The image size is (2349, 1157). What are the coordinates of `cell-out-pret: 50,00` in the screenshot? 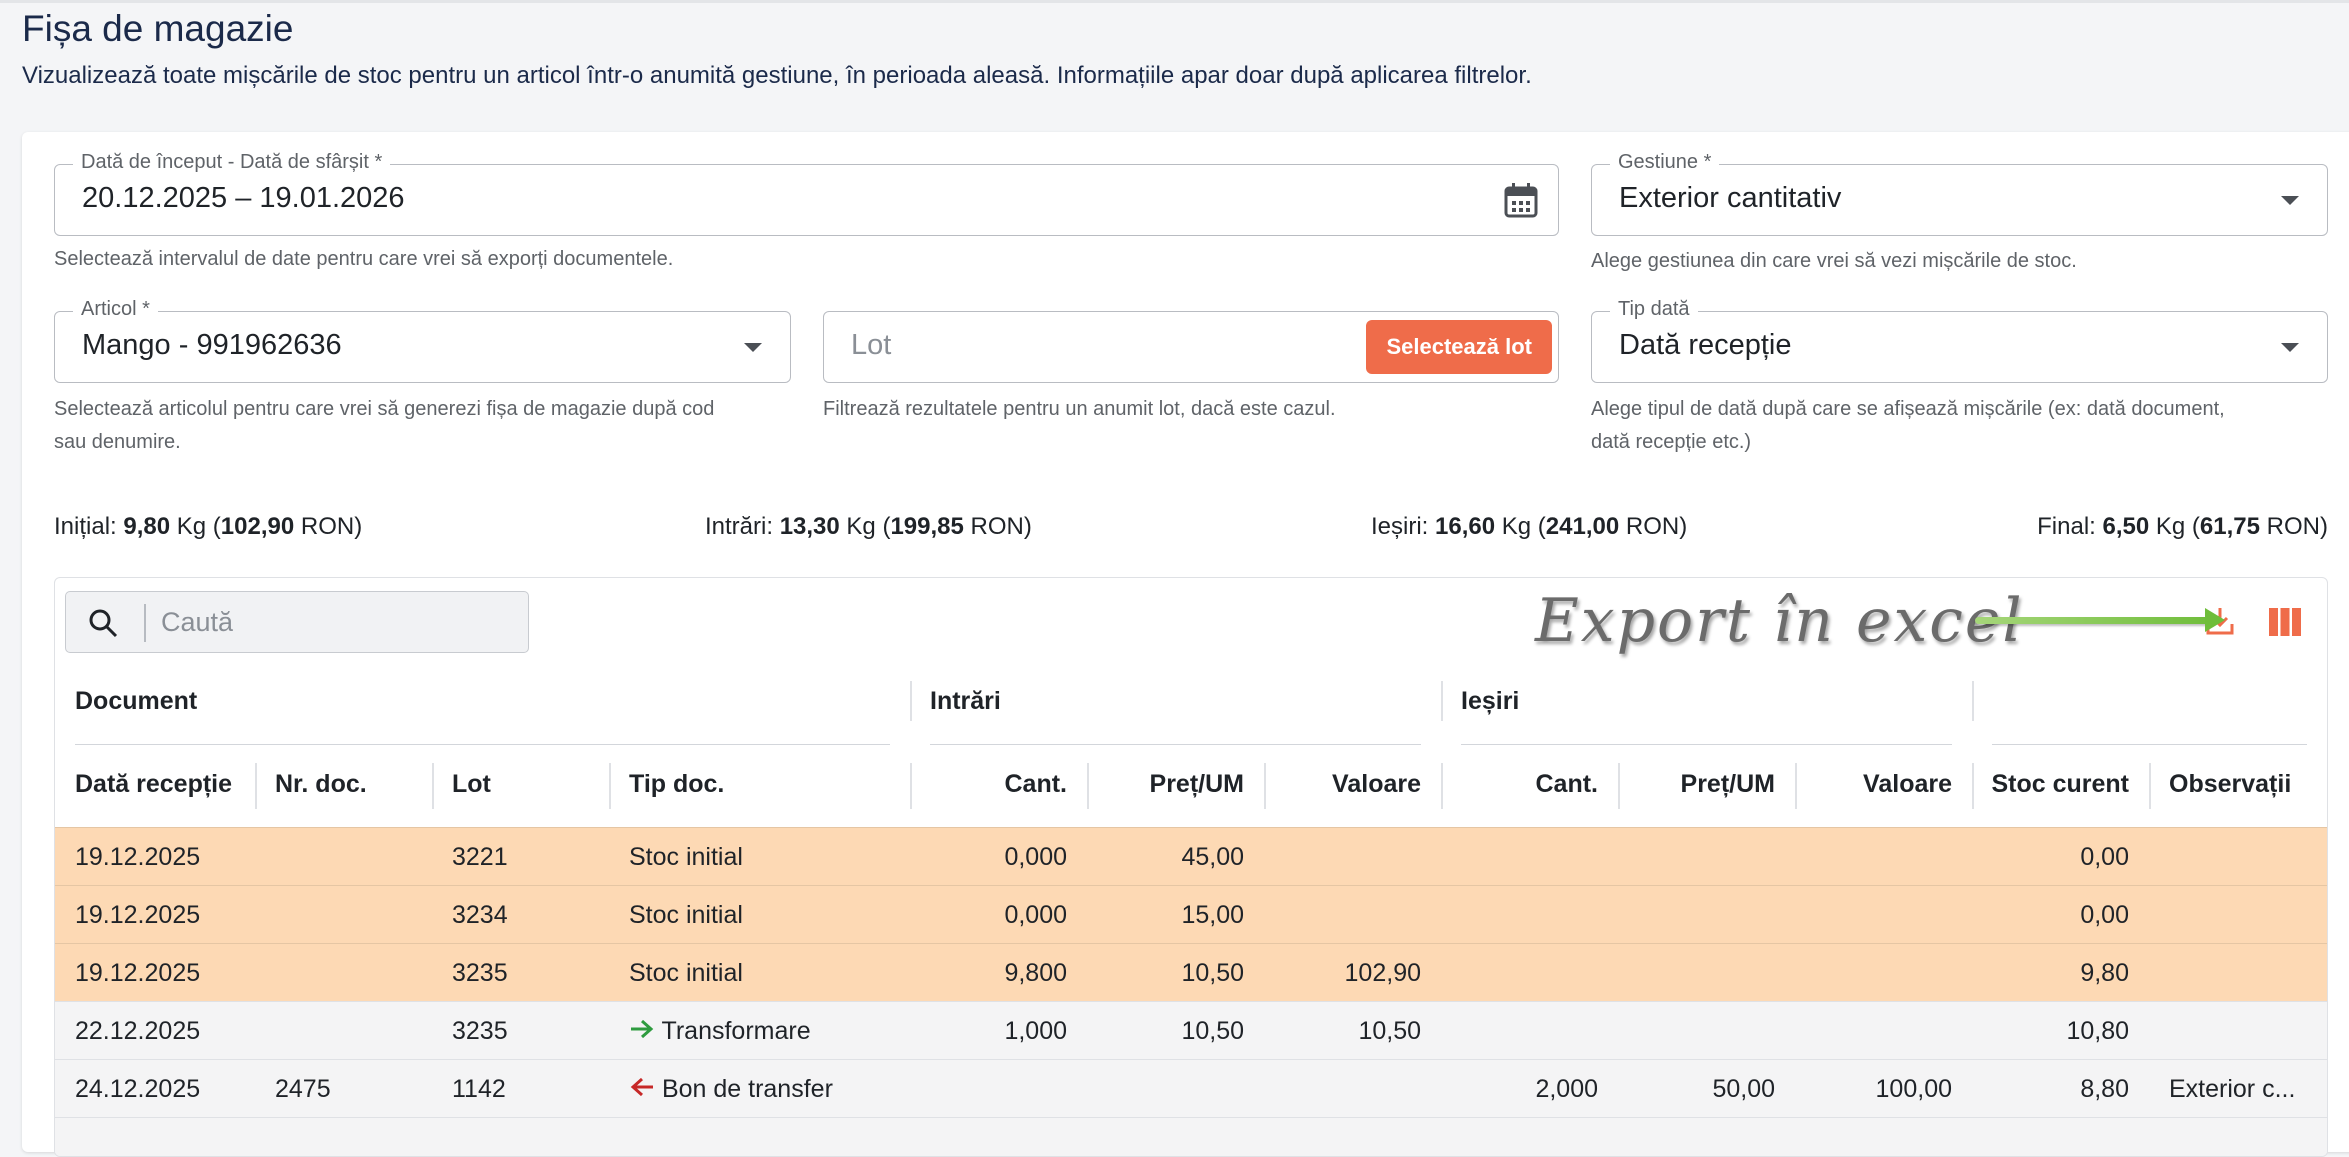 It's located at (1743, 1089).